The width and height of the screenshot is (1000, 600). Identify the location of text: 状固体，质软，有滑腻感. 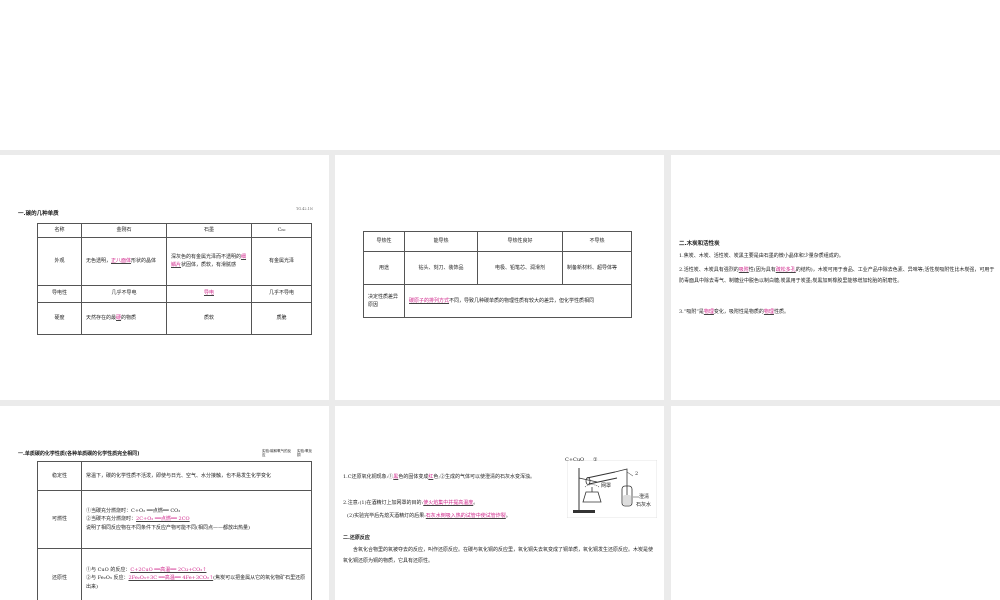
(209, 265).